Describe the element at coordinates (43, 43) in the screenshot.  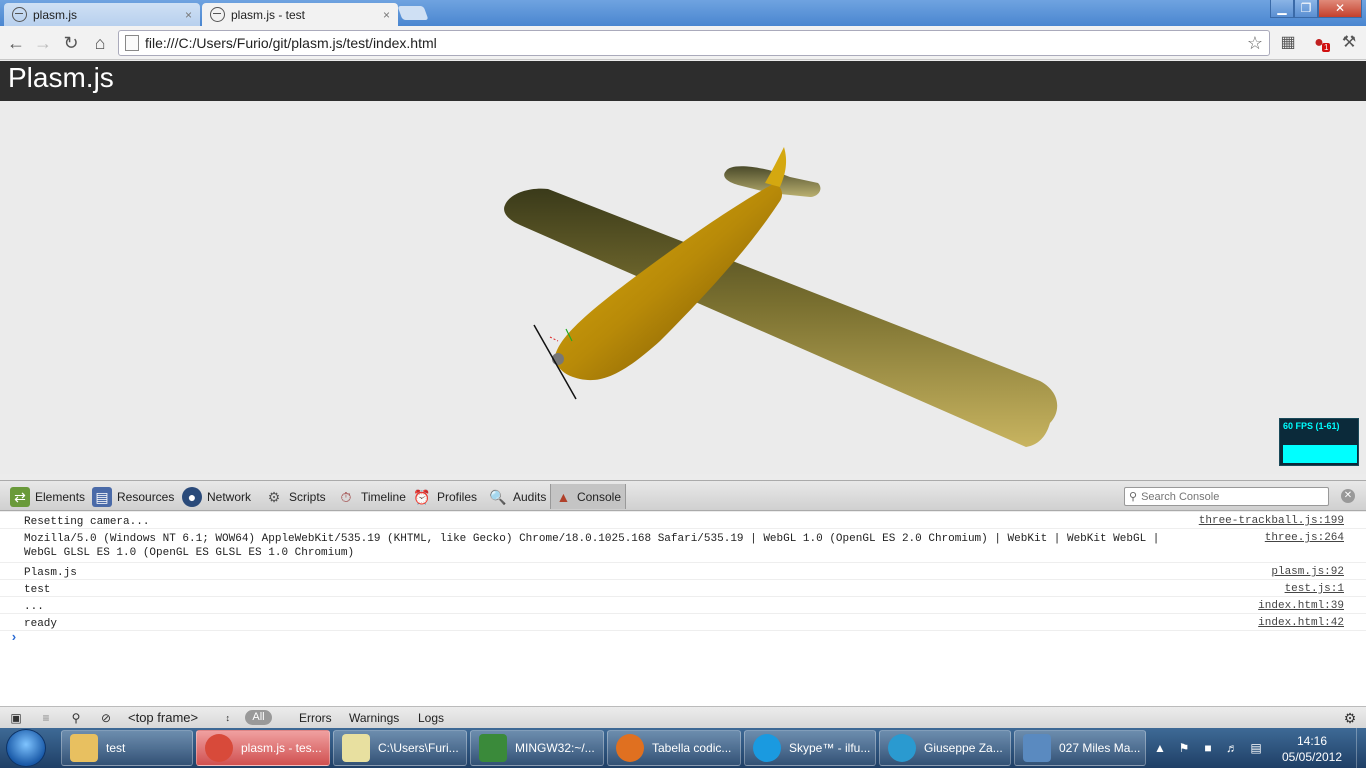
I see `forward-icon: →` at that location.